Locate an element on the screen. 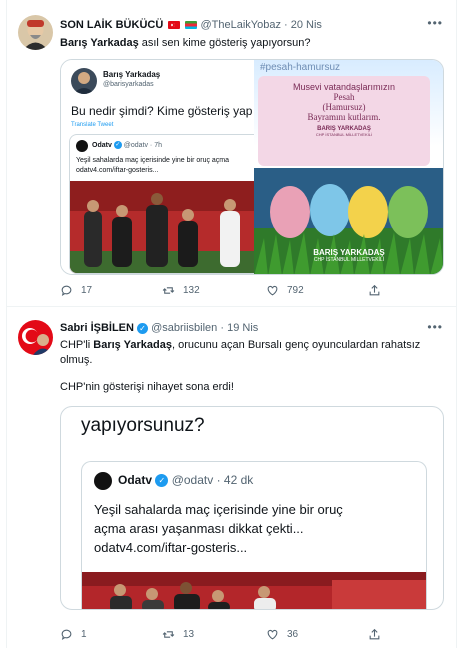 Image resolution: width=465 pixels, height=648 pixels. tweet-actions: 17 132 792 is located at coordinates (225, 292).